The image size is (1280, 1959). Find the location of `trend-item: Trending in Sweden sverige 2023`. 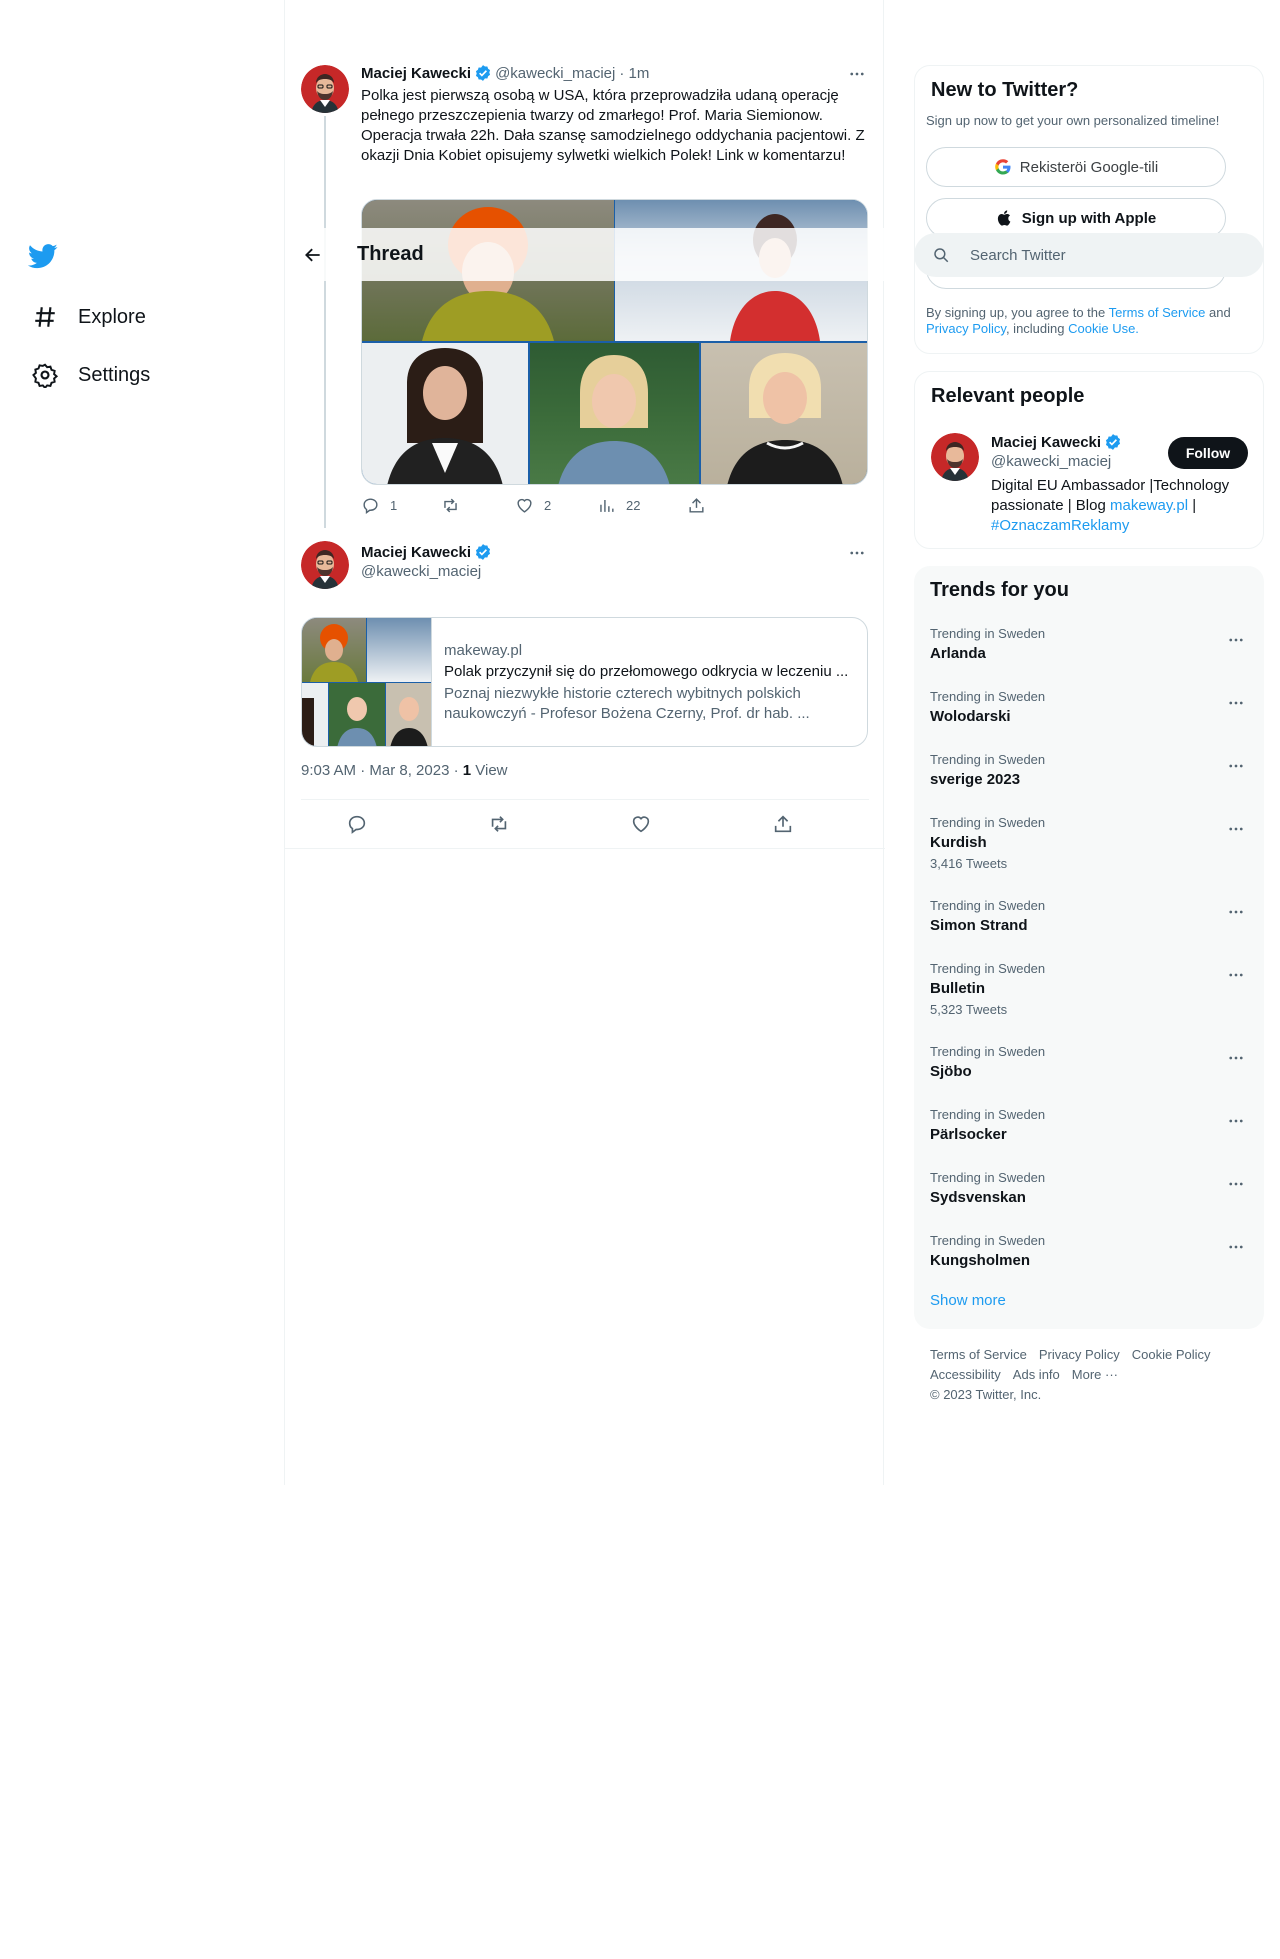

trend-item: Trending in Sweden sverige 2023 is located at coordinates (1089, 774).